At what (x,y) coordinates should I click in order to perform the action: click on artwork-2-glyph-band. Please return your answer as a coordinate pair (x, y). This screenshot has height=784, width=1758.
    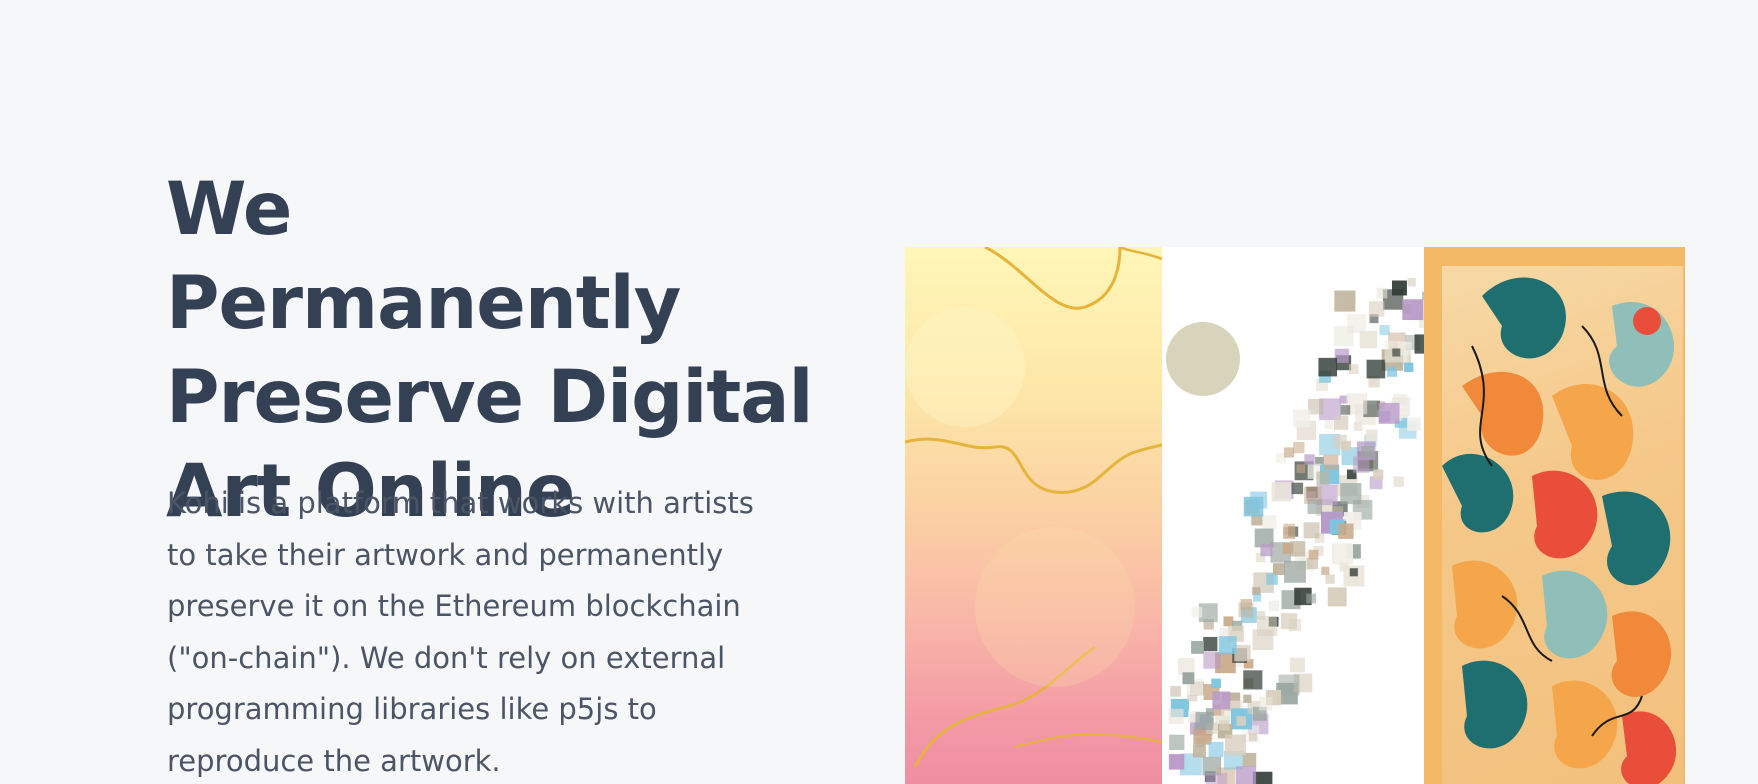
    Looking at the image, I should click on (1295, 531).